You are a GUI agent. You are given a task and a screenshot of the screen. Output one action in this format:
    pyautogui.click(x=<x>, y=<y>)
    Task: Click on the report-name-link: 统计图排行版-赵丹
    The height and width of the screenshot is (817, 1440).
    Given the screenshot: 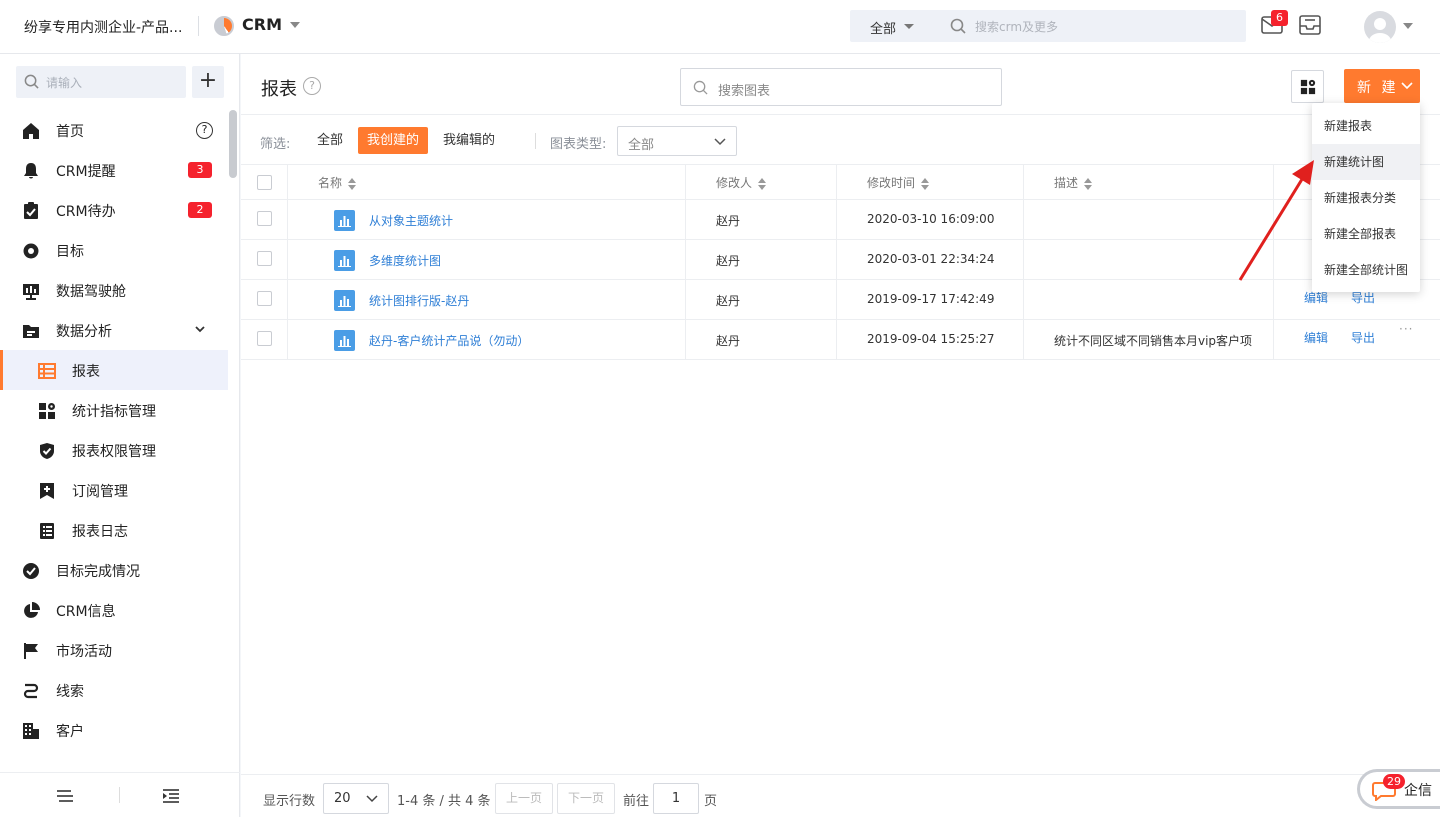 What is the action you would take?
    pyautogui.click(x=419, y=300)
    